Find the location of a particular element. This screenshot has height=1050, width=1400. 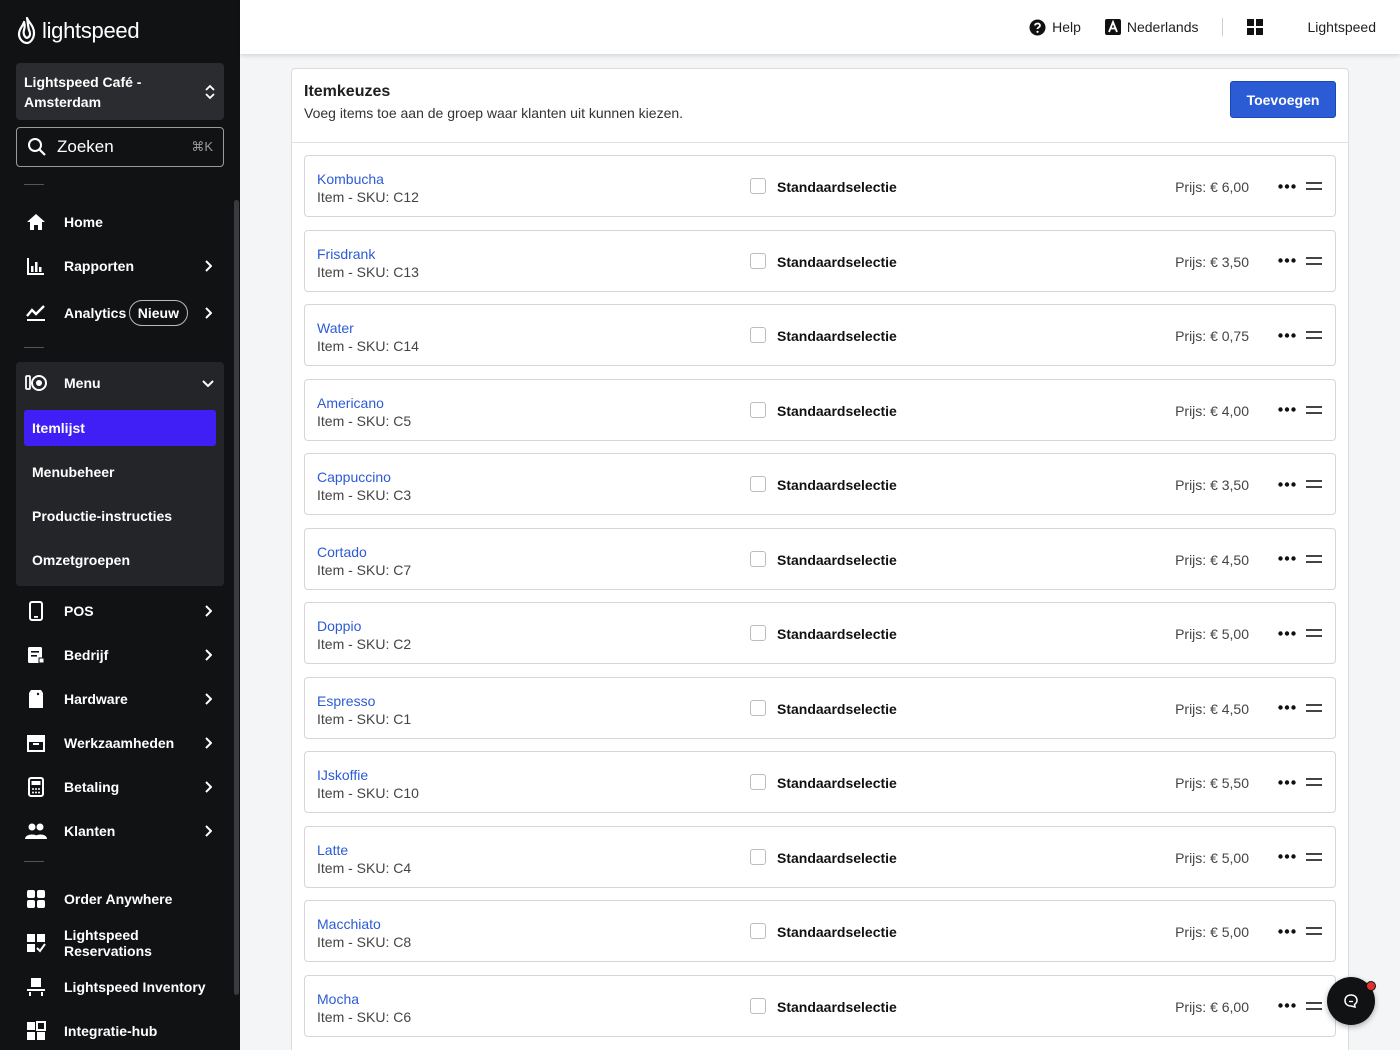

item-name-link: Kombucha is located at coordinates (350, 179).